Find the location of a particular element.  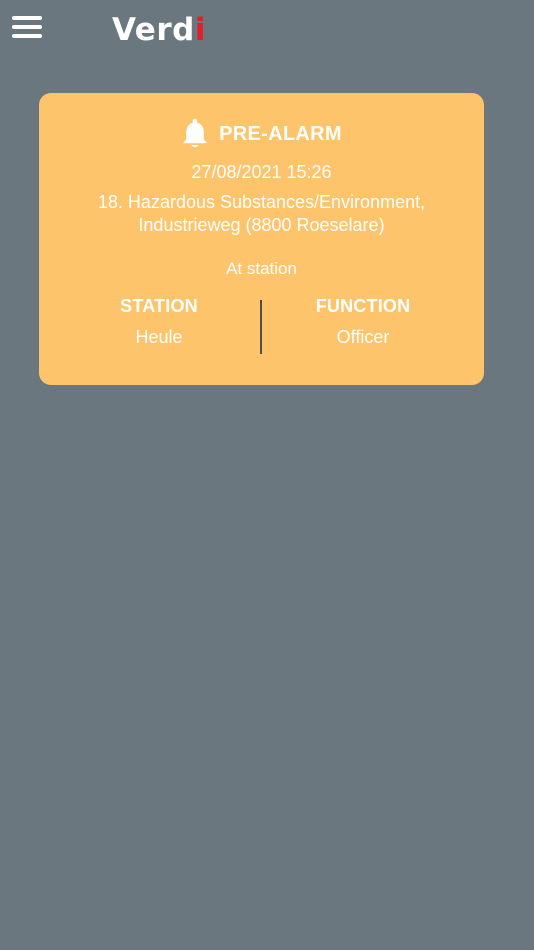

incident-line: 18. Hazardous Substances/Environment, is located at coordinates (261, 202).